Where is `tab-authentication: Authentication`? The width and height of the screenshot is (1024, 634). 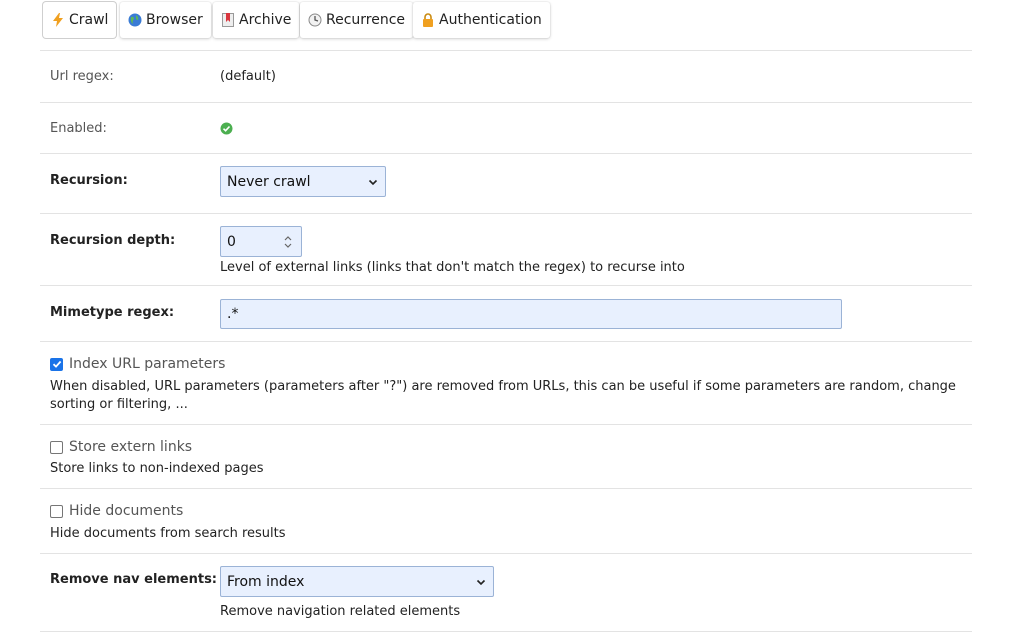 tab-authentication: Authentication is located at coordinates (481, 20).